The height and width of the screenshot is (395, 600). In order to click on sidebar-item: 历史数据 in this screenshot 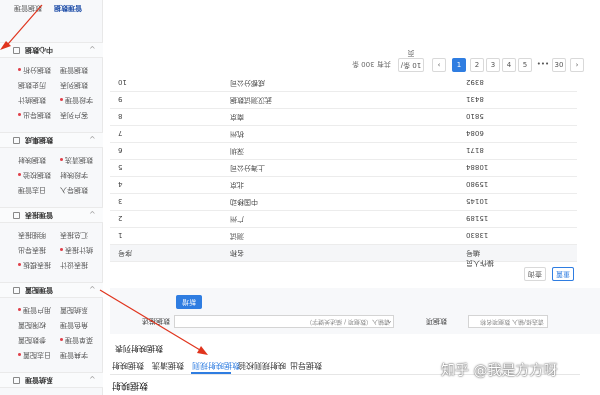, I will do `click(32, 85)`.